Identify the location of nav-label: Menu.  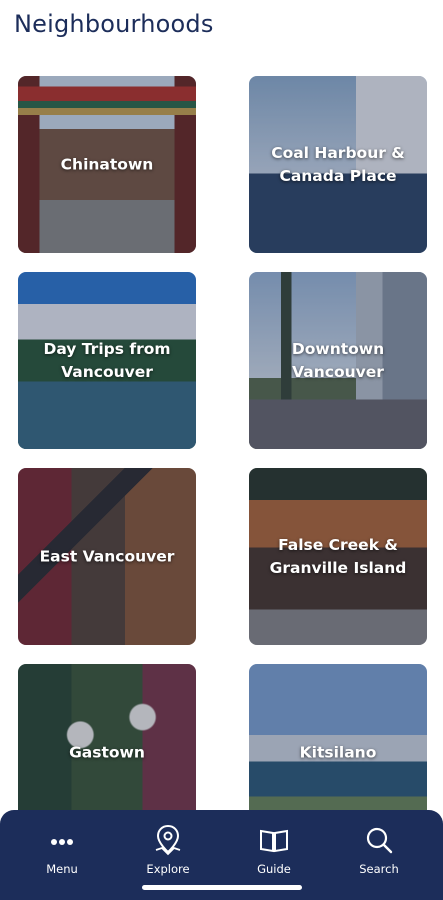
(62, 869).